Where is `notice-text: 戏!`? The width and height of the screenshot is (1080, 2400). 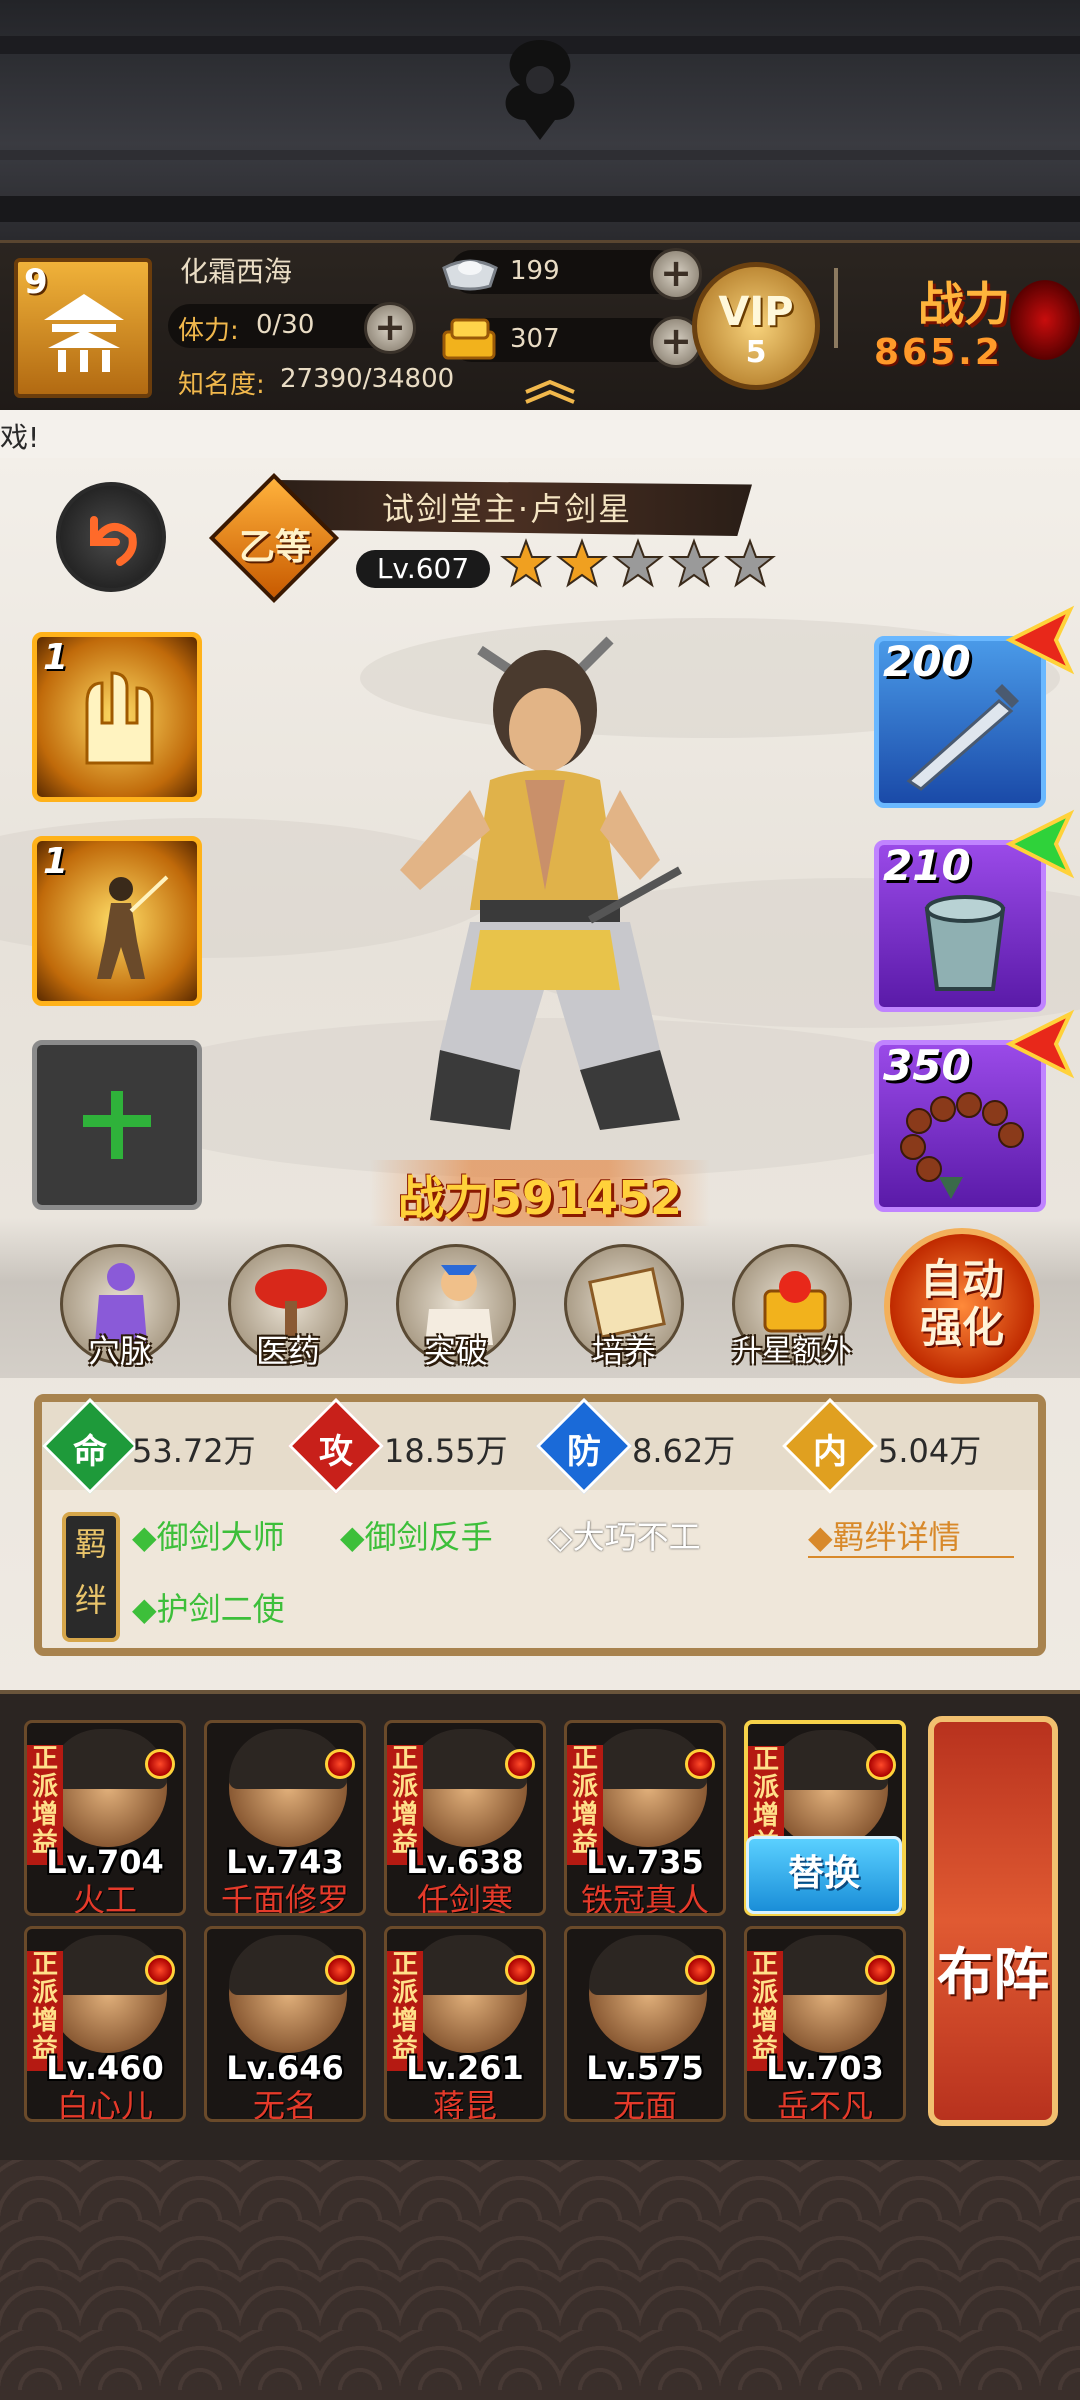
notice-text: 戏! is located at coordinates (20, 437).